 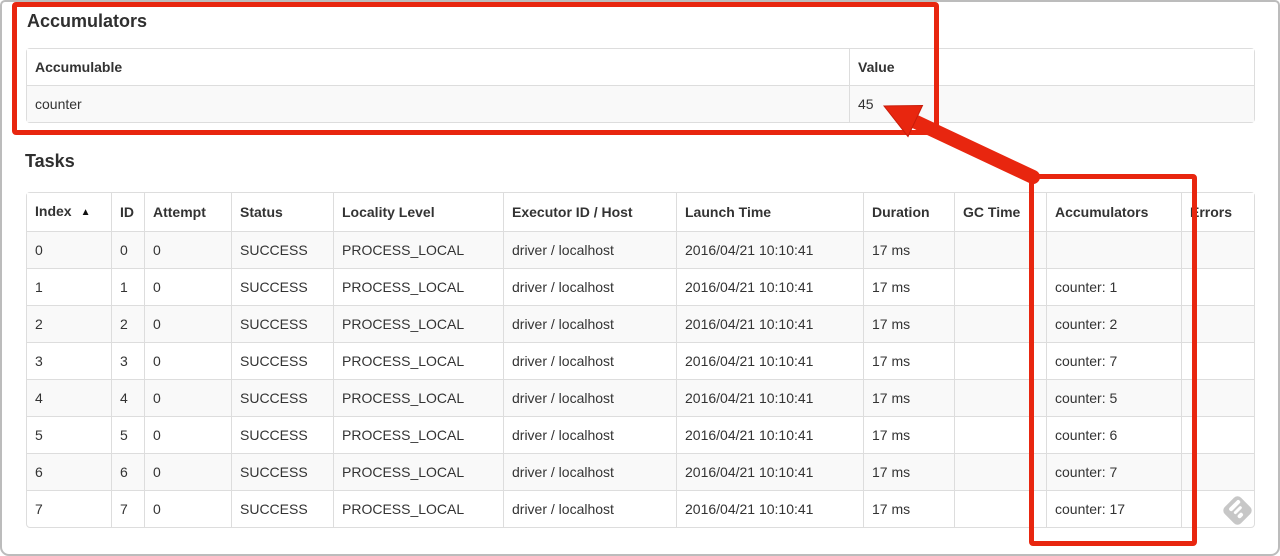 What do you see at coordinates (769, 212) in the screenshot?
I see `launch-time-column-header: Launch Time` at bounding box center [769, 212].